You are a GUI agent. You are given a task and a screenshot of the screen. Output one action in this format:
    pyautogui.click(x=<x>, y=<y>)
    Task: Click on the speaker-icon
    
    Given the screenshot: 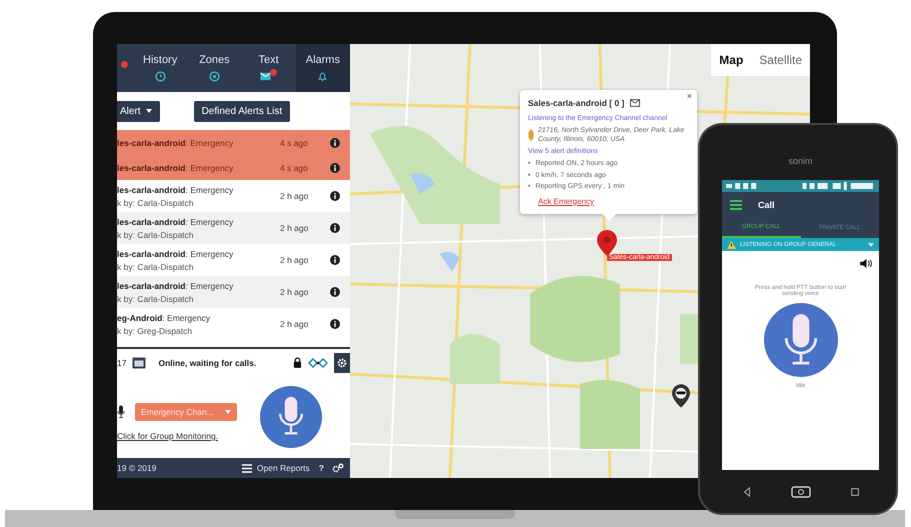 What is the action you would take?
    pyautogui.click(x=866, y=263)
    